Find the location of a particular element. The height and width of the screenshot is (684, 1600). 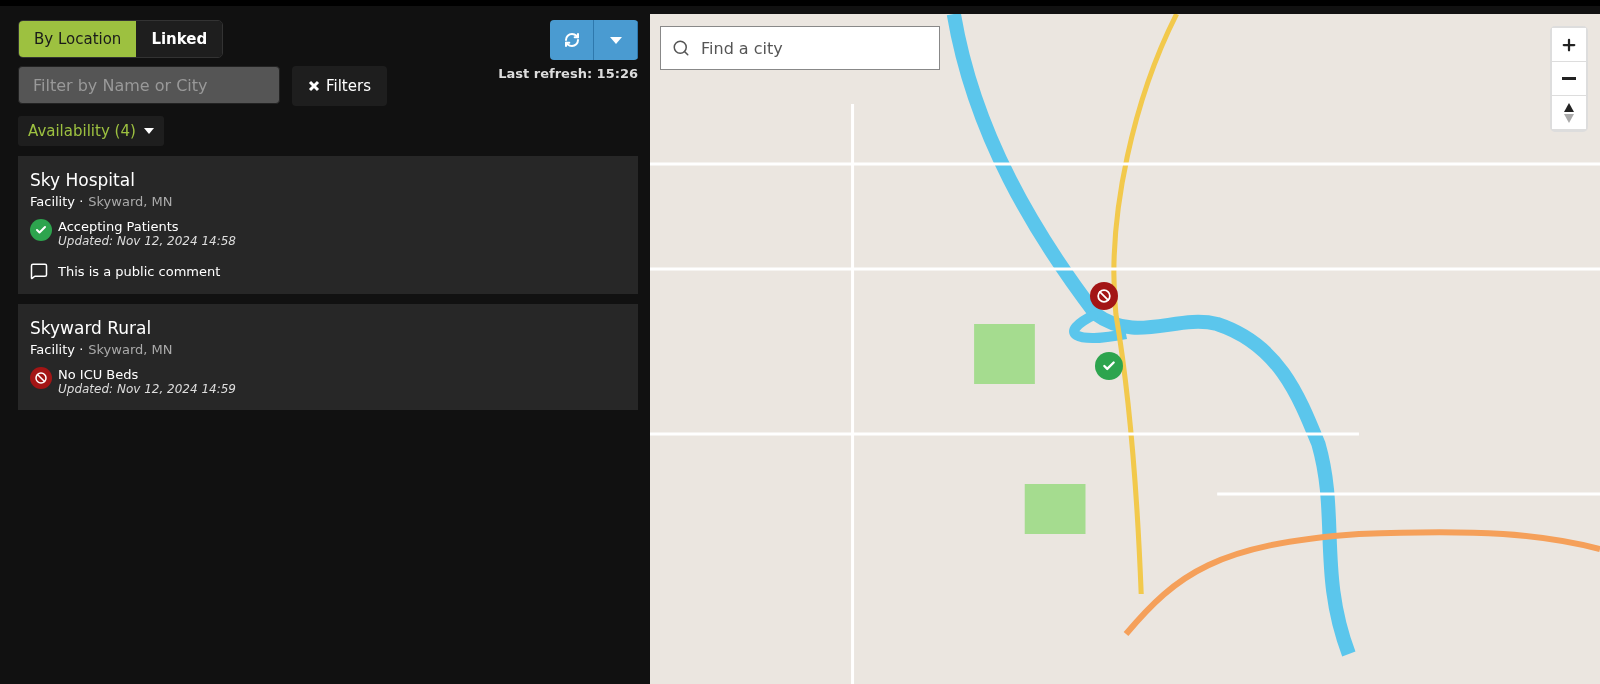

filter-input: Filter by Name or City is located at coordinates (149, 85).